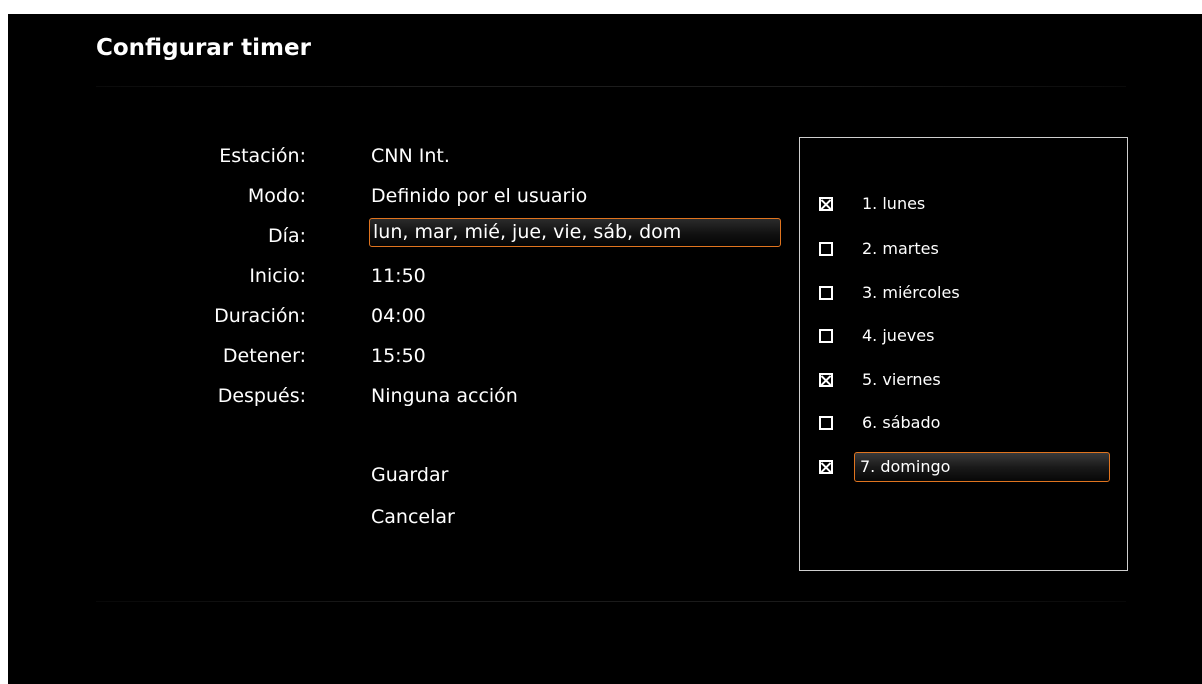 The height and width of the screenshot is (684, 1202). I want to click on duration-field: 04:00, so click(398, 316).